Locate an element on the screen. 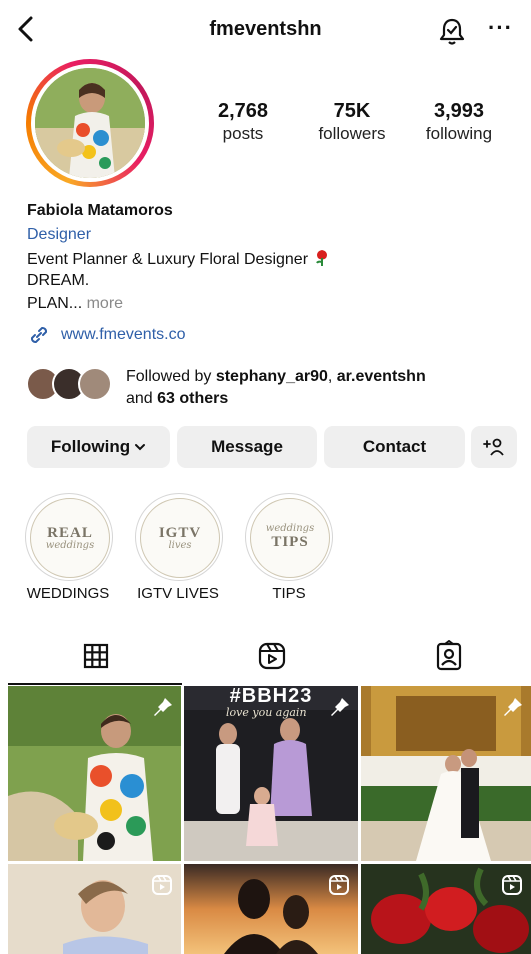 The height and width of the screenshot is (954, 531). bio-line-1: Event Planner & Luxury Floral Designer is located at coordinates (178, 259).